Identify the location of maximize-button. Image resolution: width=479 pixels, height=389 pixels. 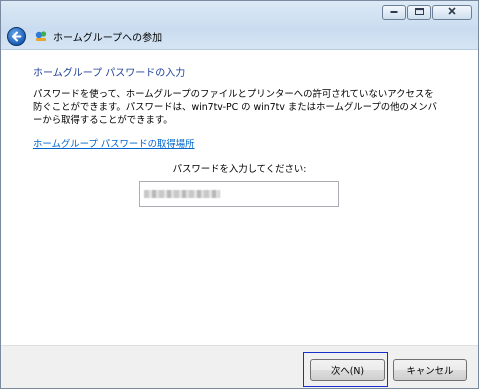
(419, 12).